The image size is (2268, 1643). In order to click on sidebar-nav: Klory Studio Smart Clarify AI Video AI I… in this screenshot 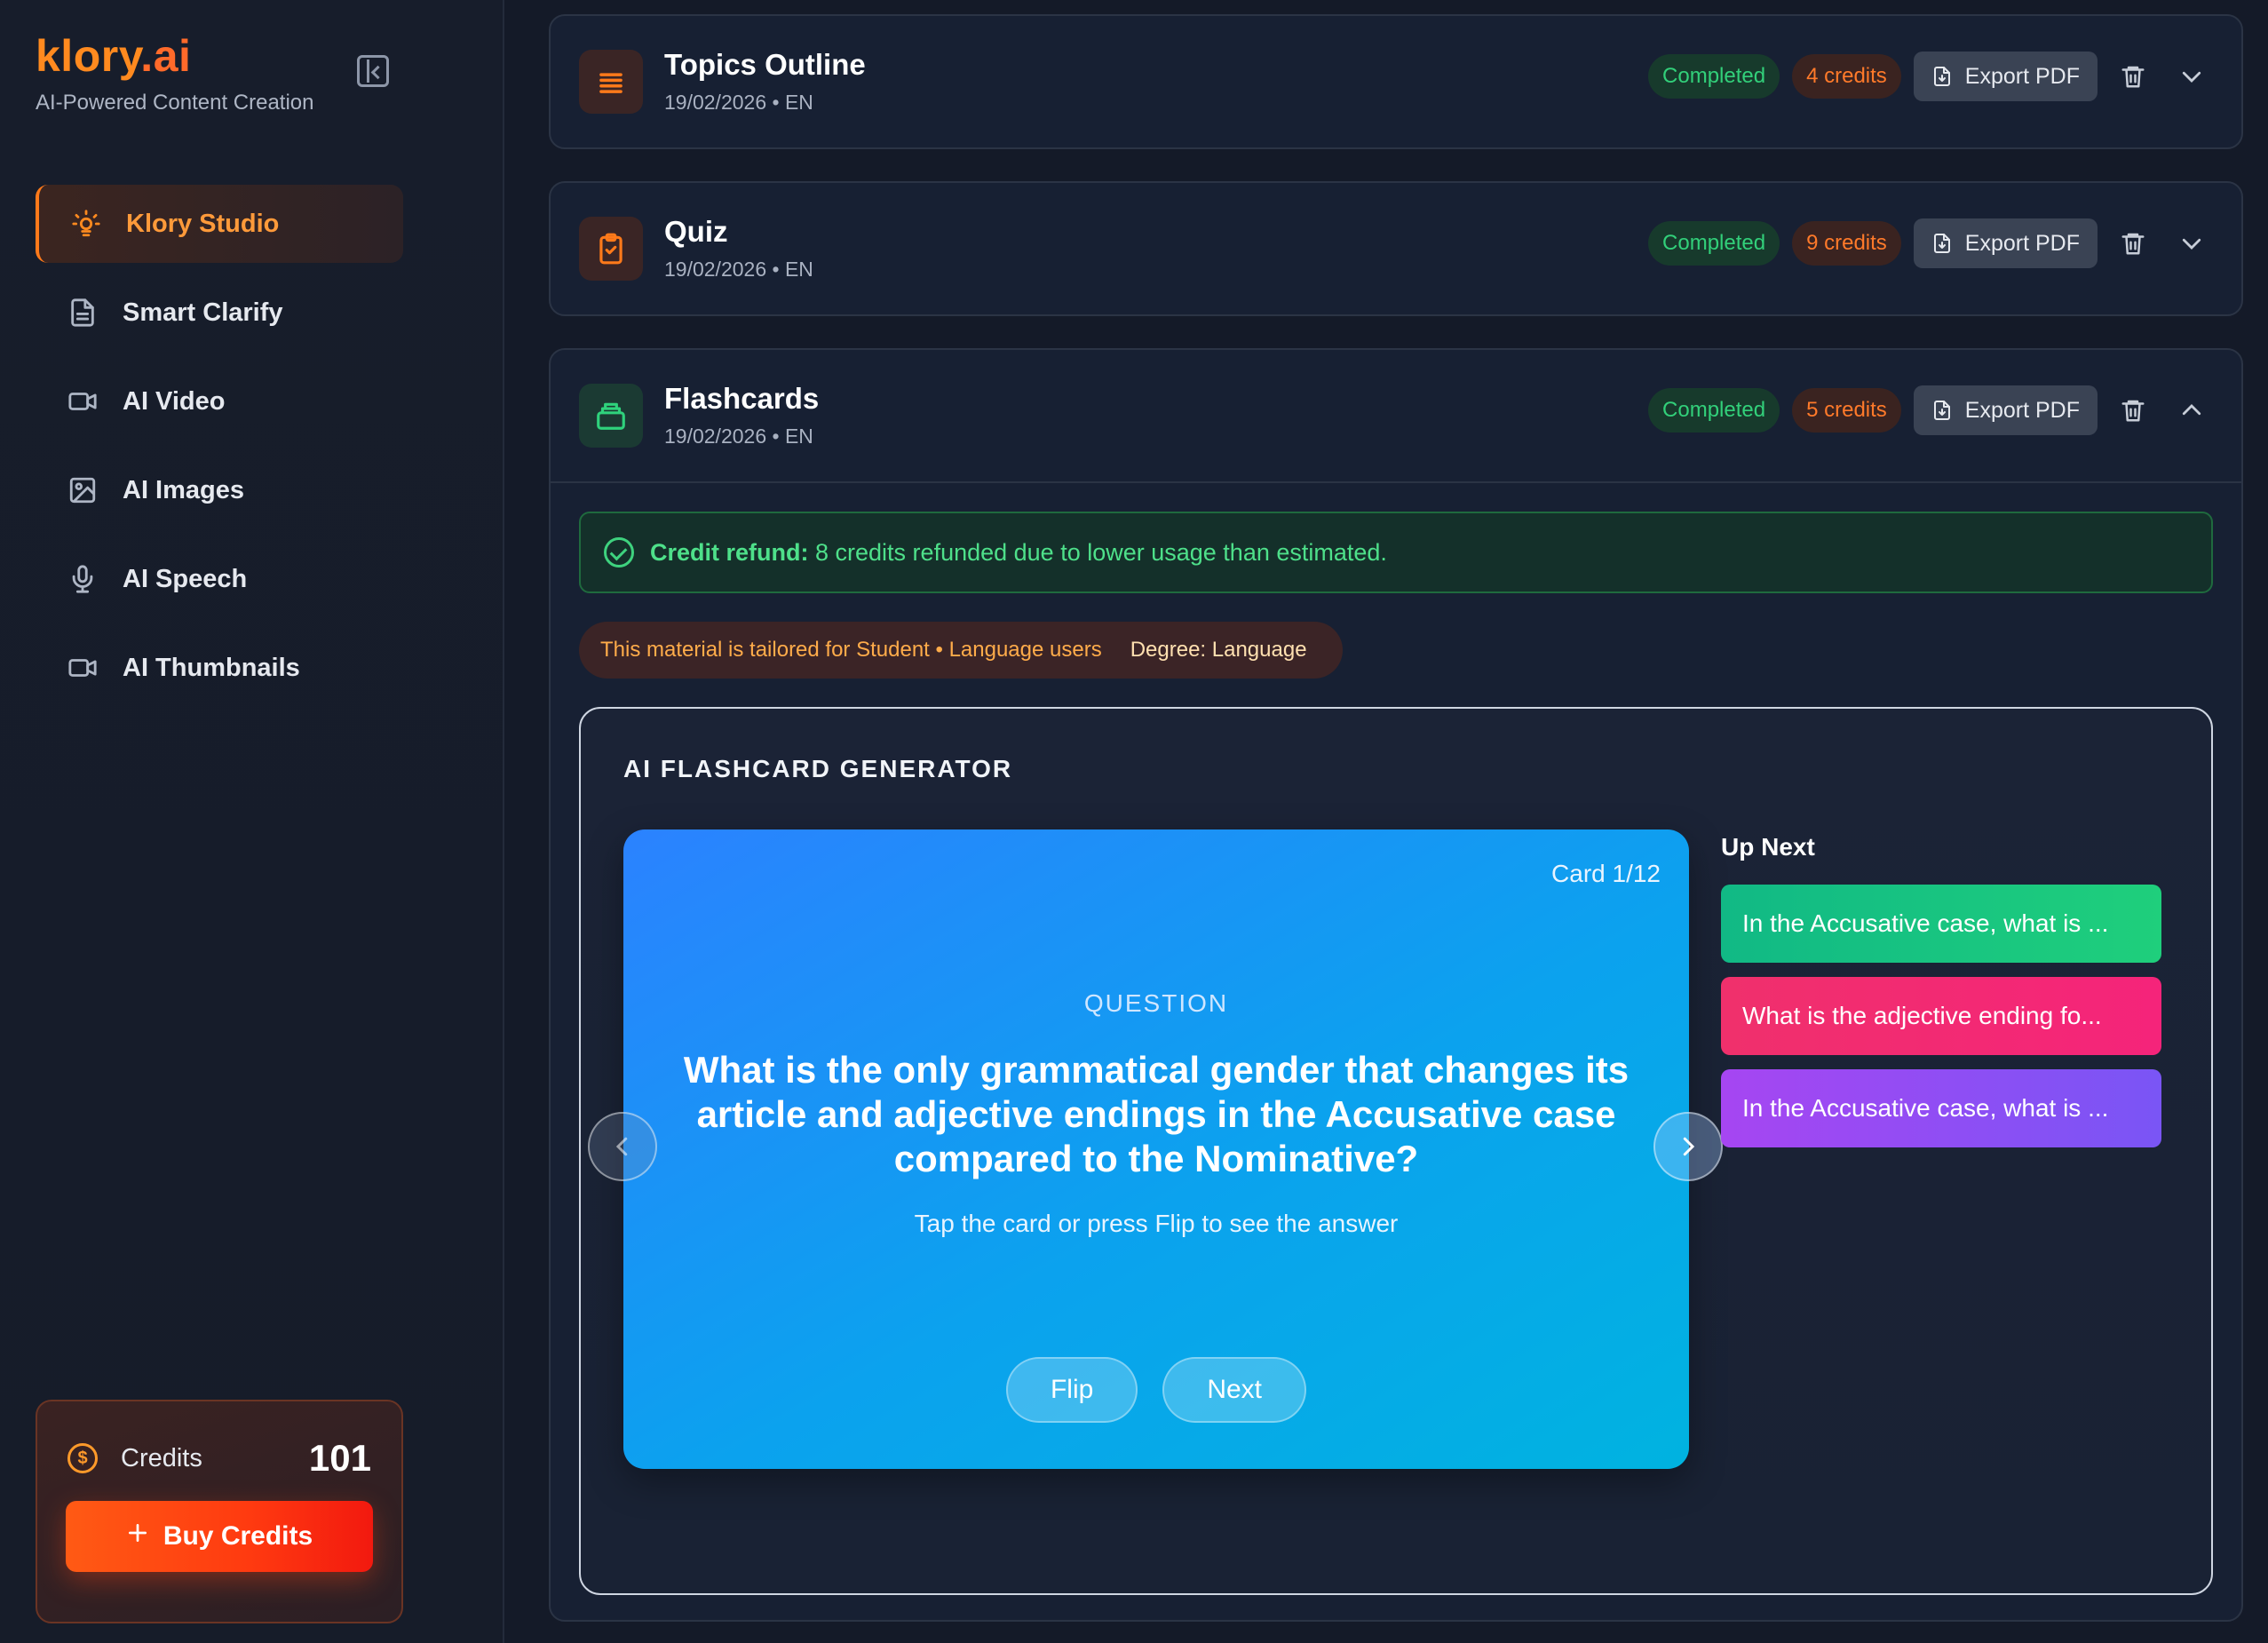, I will do `click(220, 451)`.